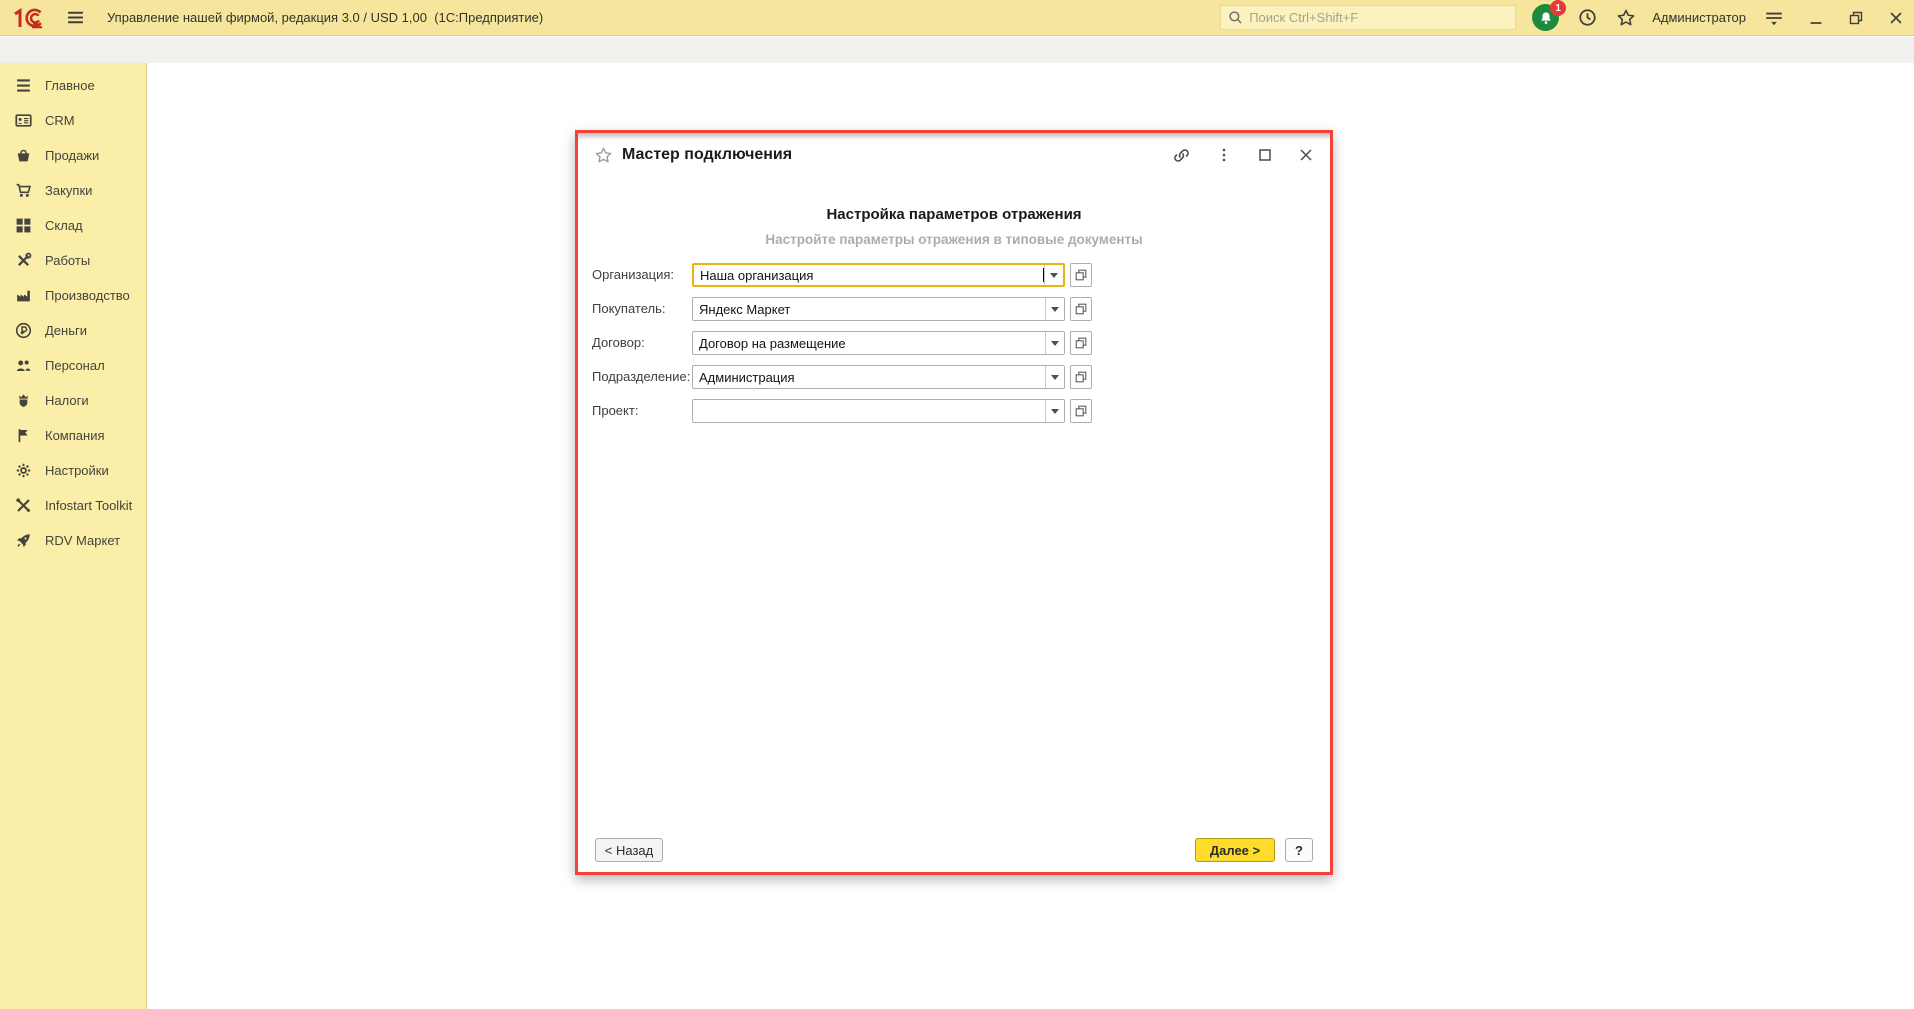 The image size is (1914, 1009). I want to click on form-row-customer: Покупатель: Яндекс Маркет, so click(954, 309).